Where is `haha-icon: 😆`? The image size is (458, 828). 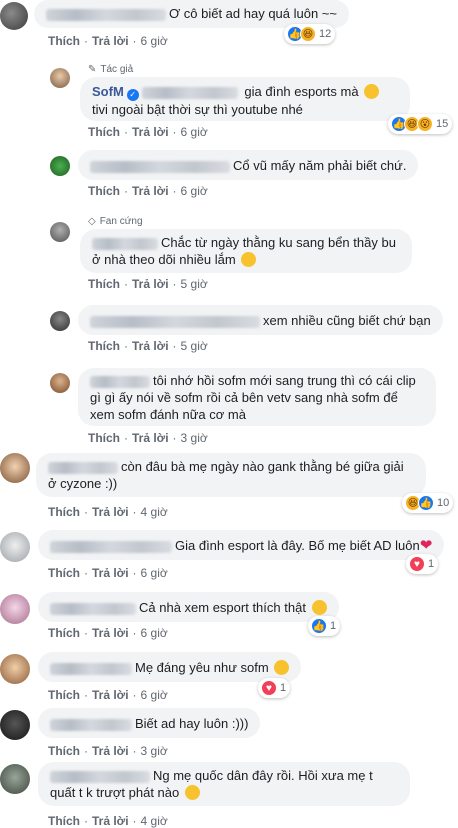
haha-icon: 😆 is located at coordinates (308, 34).